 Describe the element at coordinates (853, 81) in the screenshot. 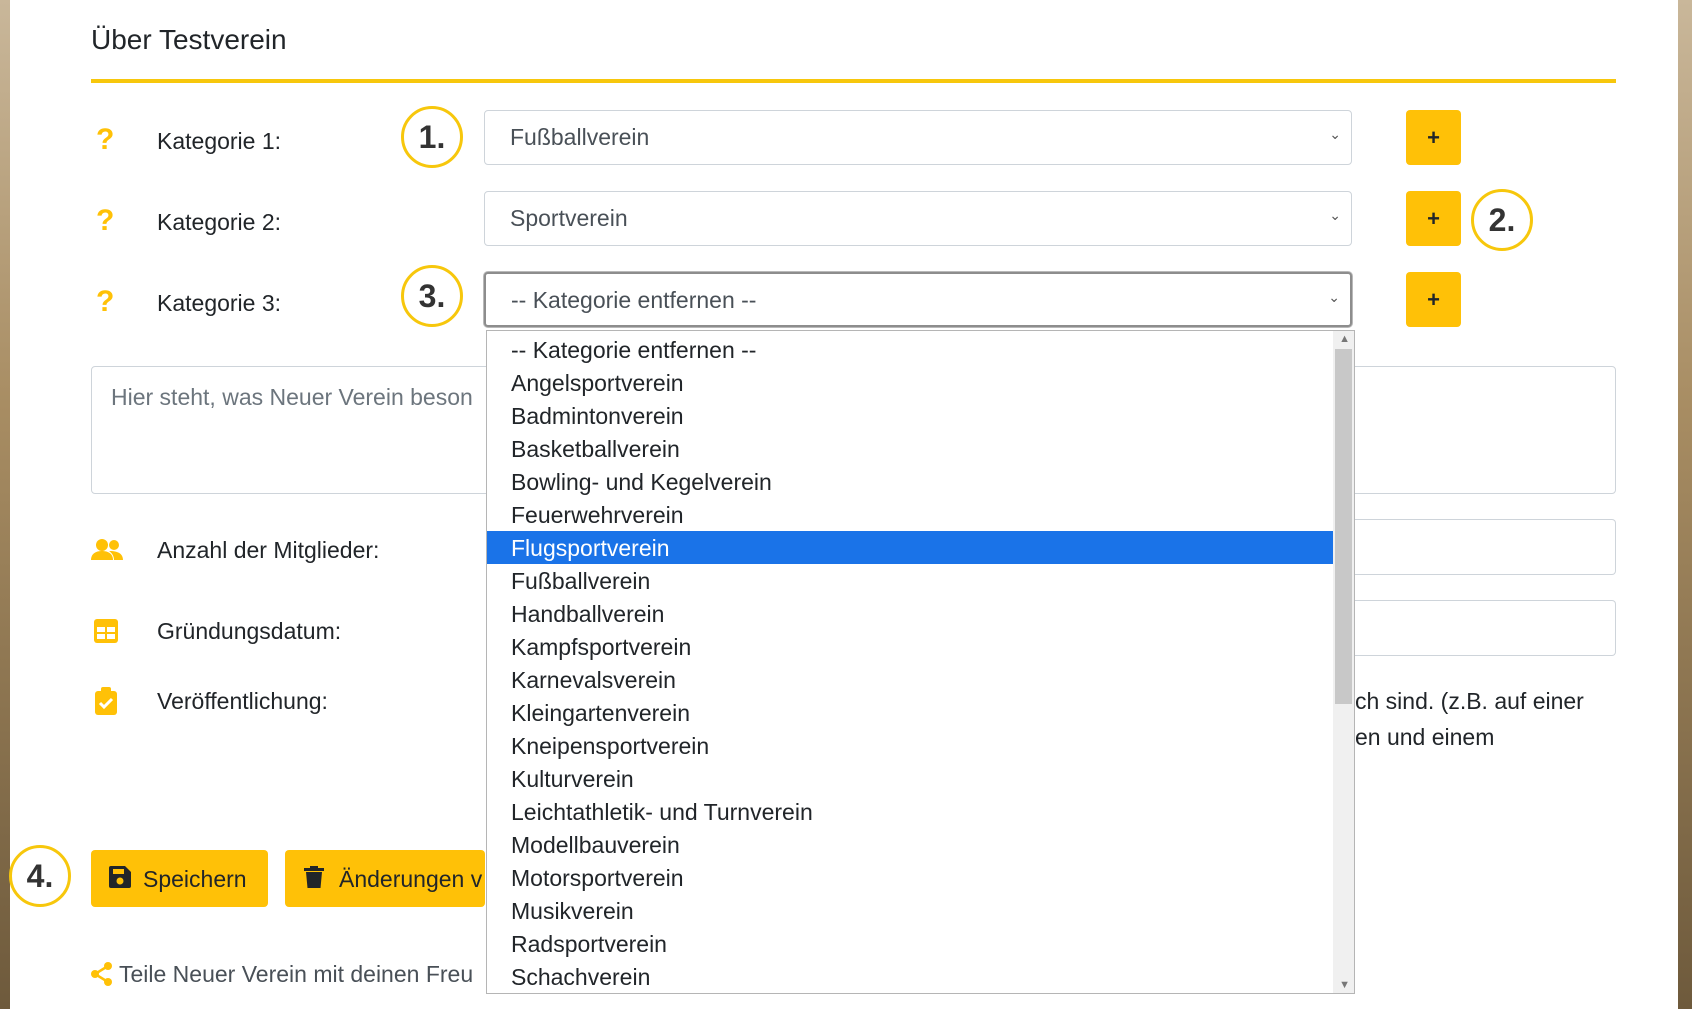

I see `title-divider` at that location.